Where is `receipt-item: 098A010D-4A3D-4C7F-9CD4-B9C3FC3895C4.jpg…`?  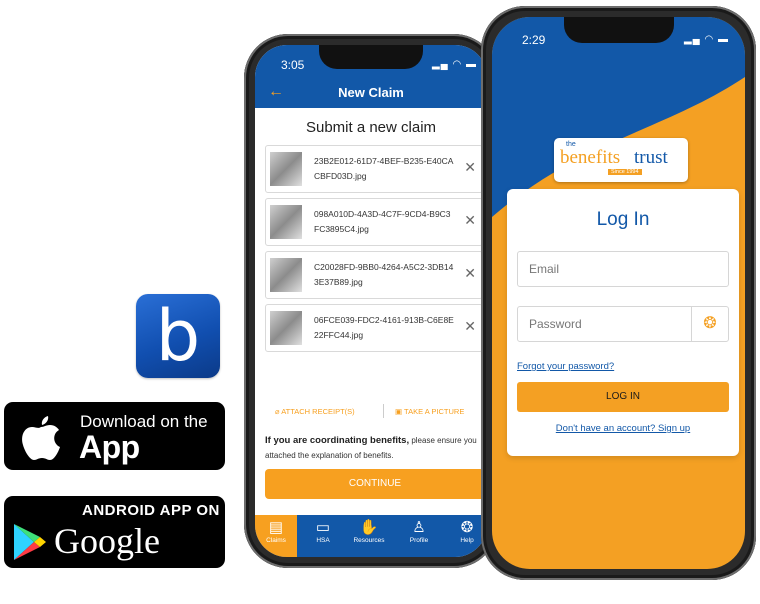 receipt-item: 098A010D-4A3D-4C7F-9CD4-B9C3FC3895C4.jpg… is located at coordinates (374, 222).